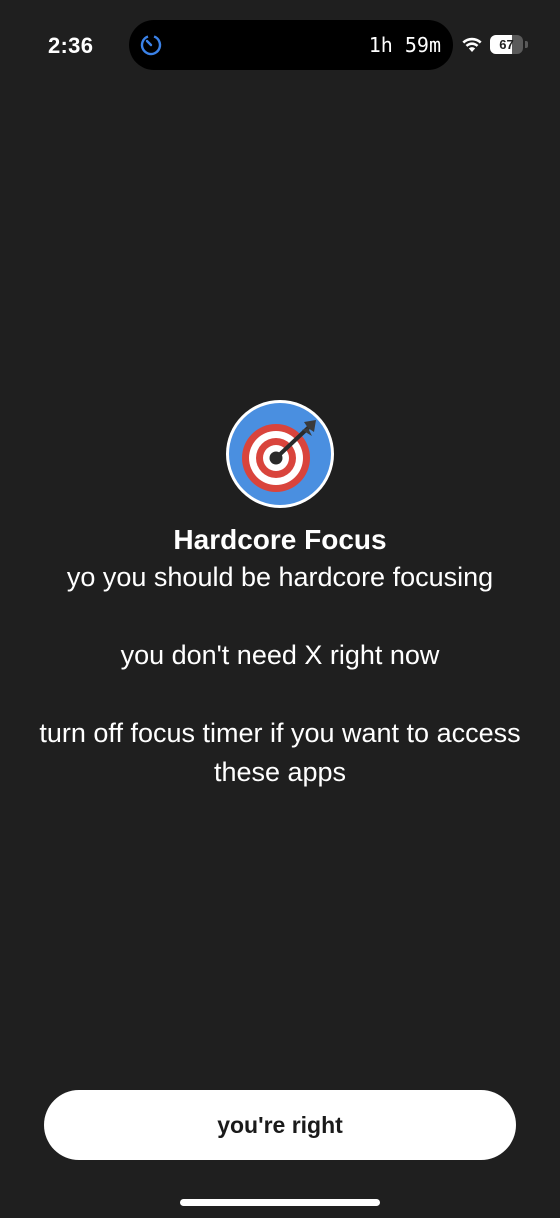 Image resolution: width=560 pixels, height=1218 pixels. I want to click on wifi-icon, so click(472, 44).